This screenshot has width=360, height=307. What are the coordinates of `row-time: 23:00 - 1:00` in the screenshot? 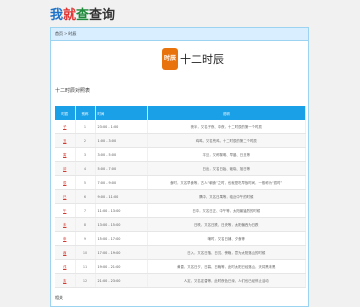 It's located at (121, 127).